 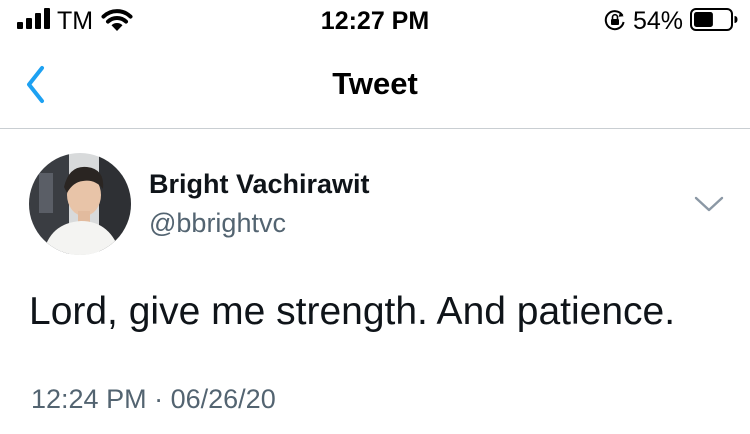 I want to click on tweet-time: 12:24 PM, so click(x=89, y=399).